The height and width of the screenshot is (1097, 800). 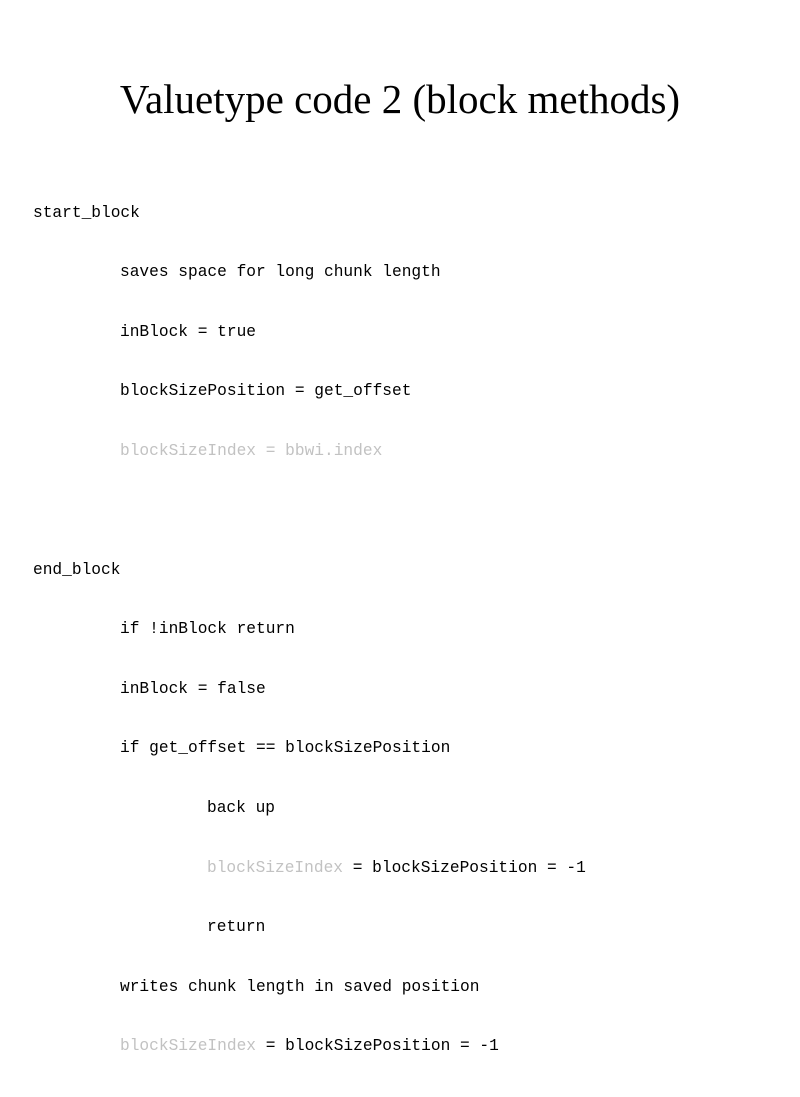 What do you see at coordinates (193, 688) in the screenshot?
I see `code-line-inblock-false: inBlock = false` at bounding box center [193, 688].